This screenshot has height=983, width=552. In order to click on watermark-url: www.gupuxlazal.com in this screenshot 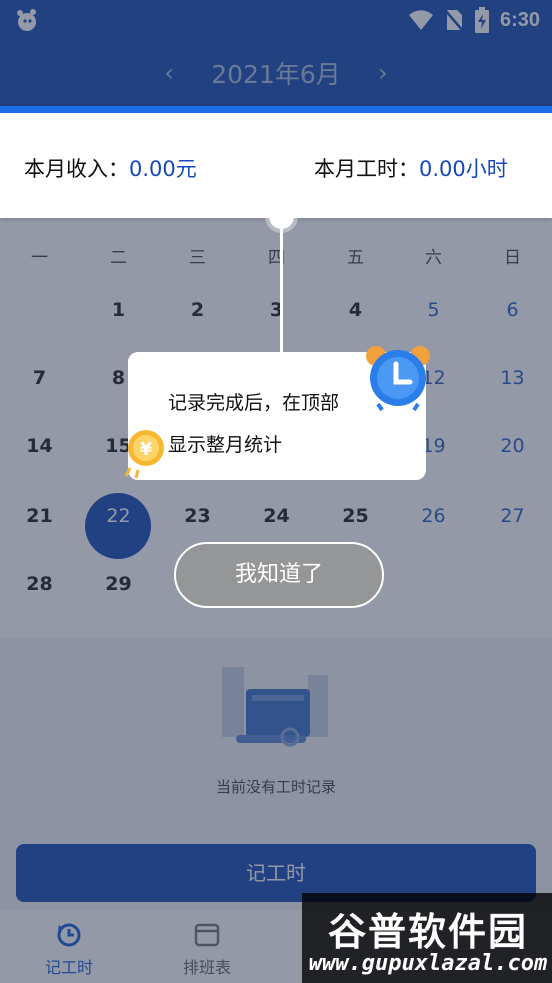, I will do `click(428, 963)`.